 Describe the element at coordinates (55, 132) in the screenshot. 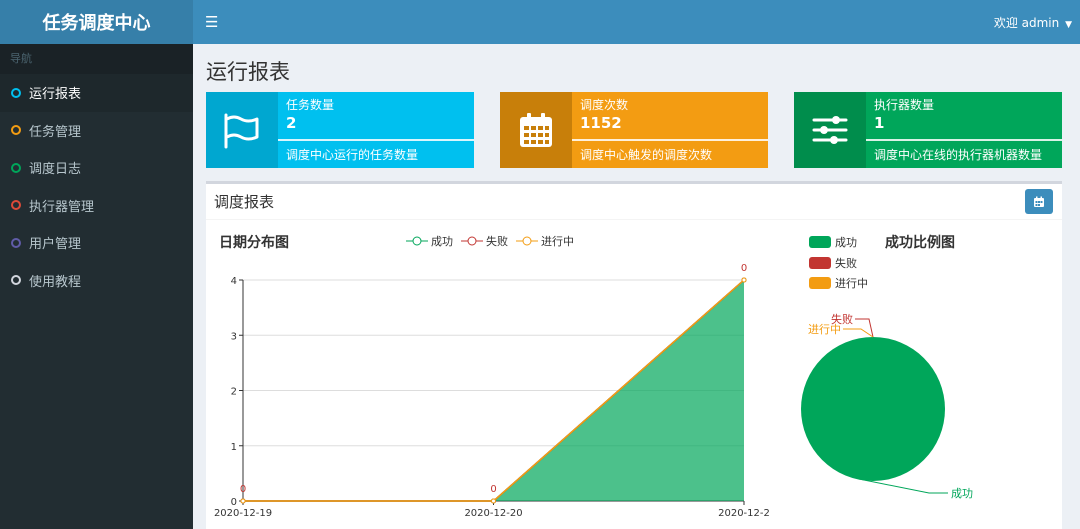

I see `sidebar-item-label: 任务管理` at that location.